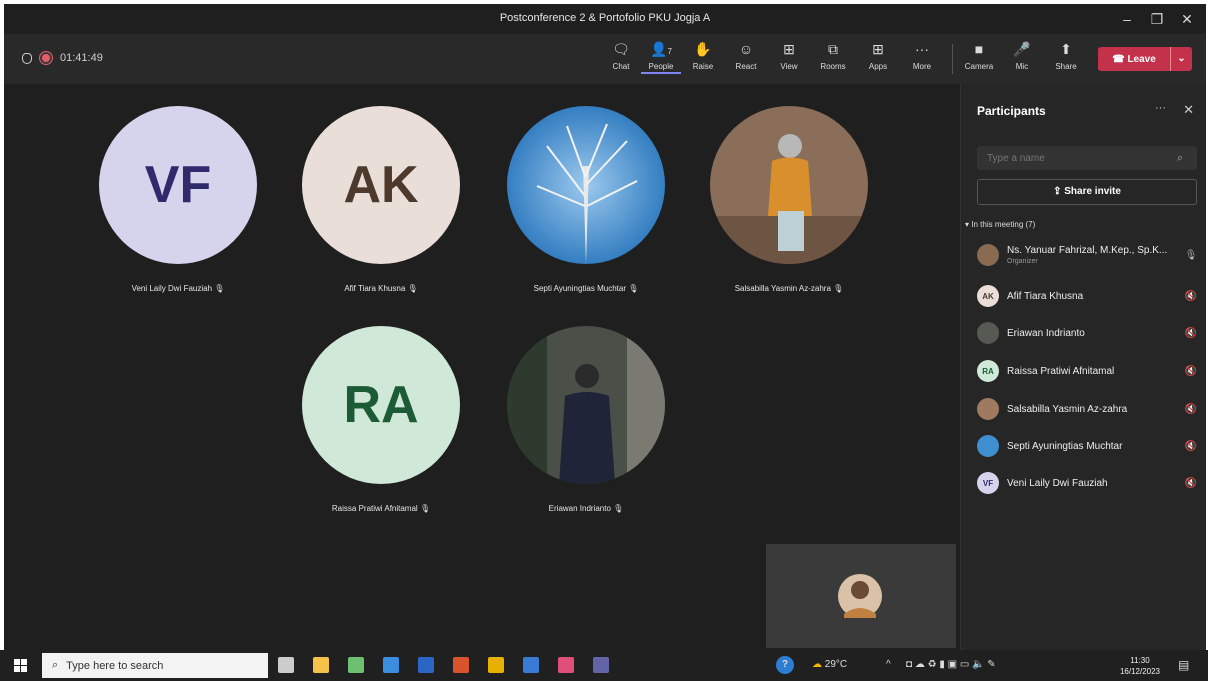 The image size is (1208, 681). I want to click on raise-label: Raise, so click(703, 66).